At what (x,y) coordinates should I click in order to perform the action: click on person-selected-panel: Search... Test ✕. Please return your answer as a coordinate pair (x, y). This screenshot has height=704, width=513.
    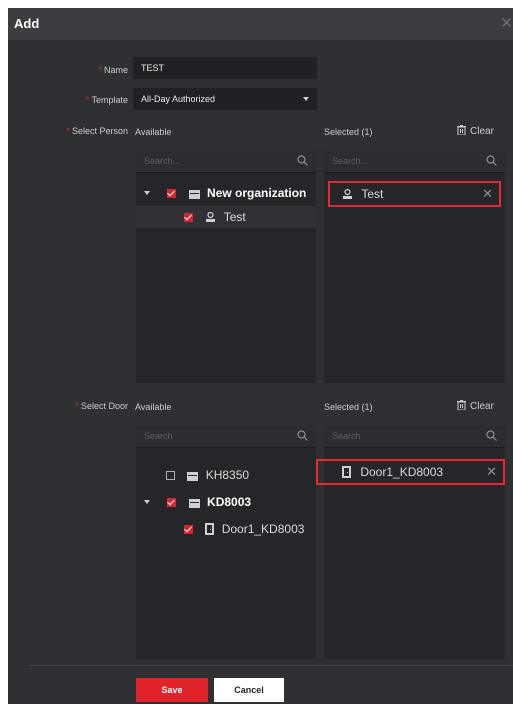
    Looking at the image, I should click on (414, 266).